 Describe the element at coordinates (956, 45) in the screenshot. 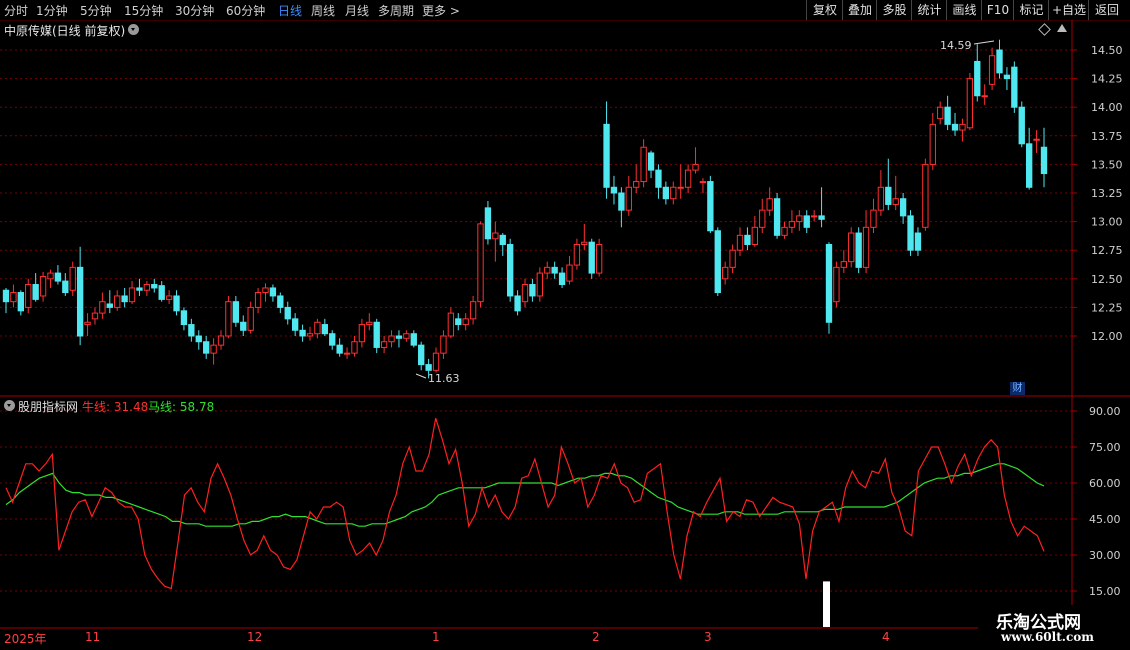

I see `high-price-label: 14.59` at that location.